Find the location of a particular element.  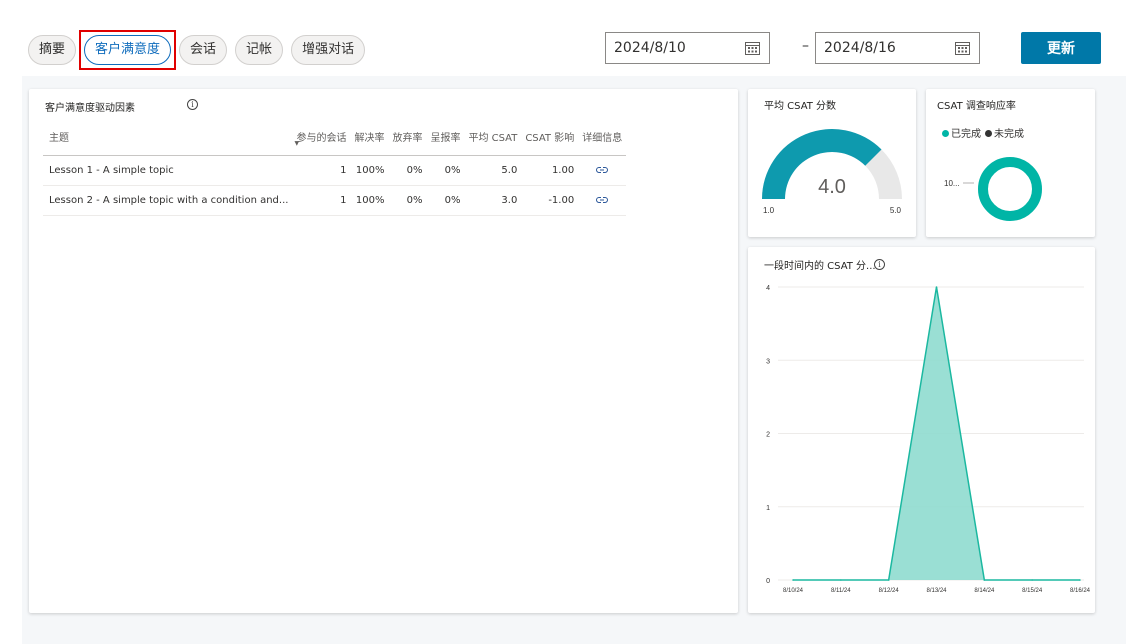

cell-csat-impact: -1.00 is located at coordinates (550, 200).